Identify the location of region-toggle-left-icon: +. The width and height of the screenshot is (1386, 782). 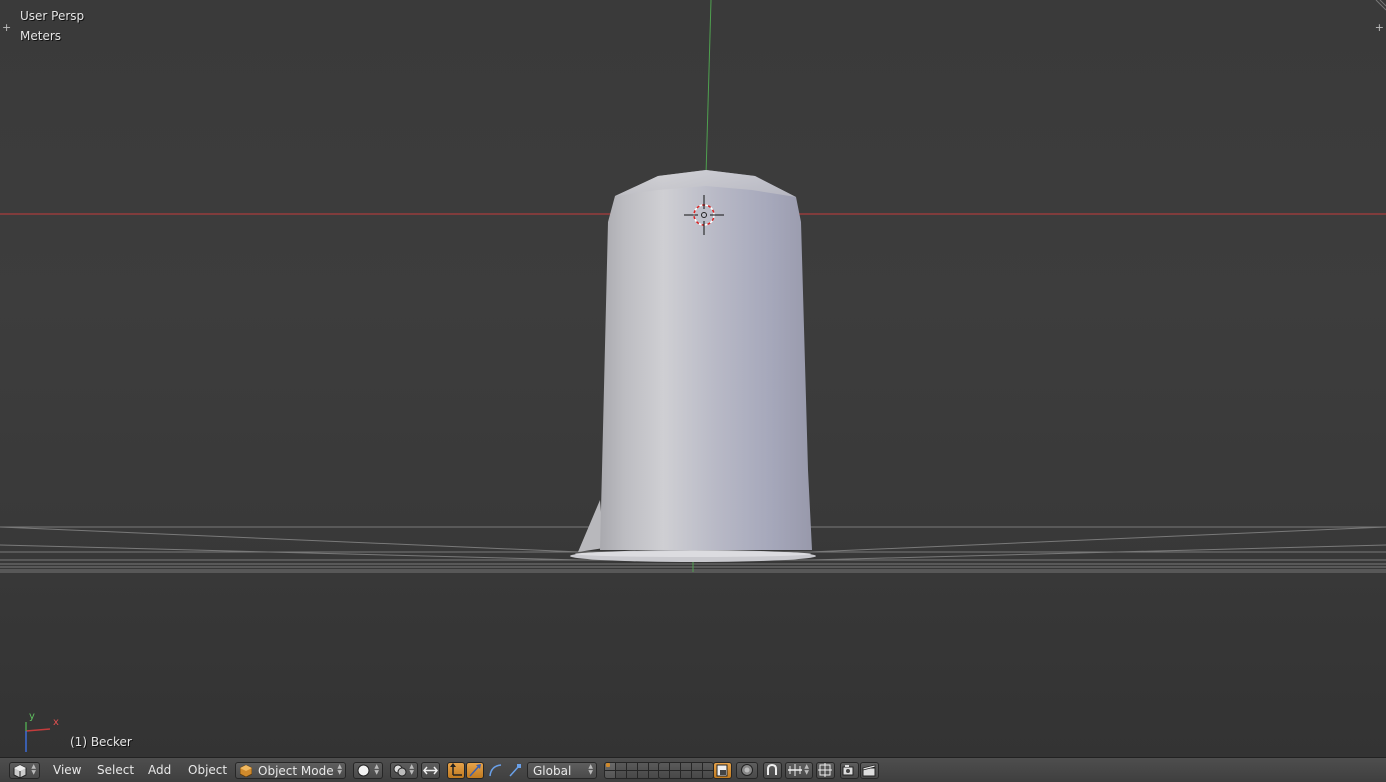
(6, 27).